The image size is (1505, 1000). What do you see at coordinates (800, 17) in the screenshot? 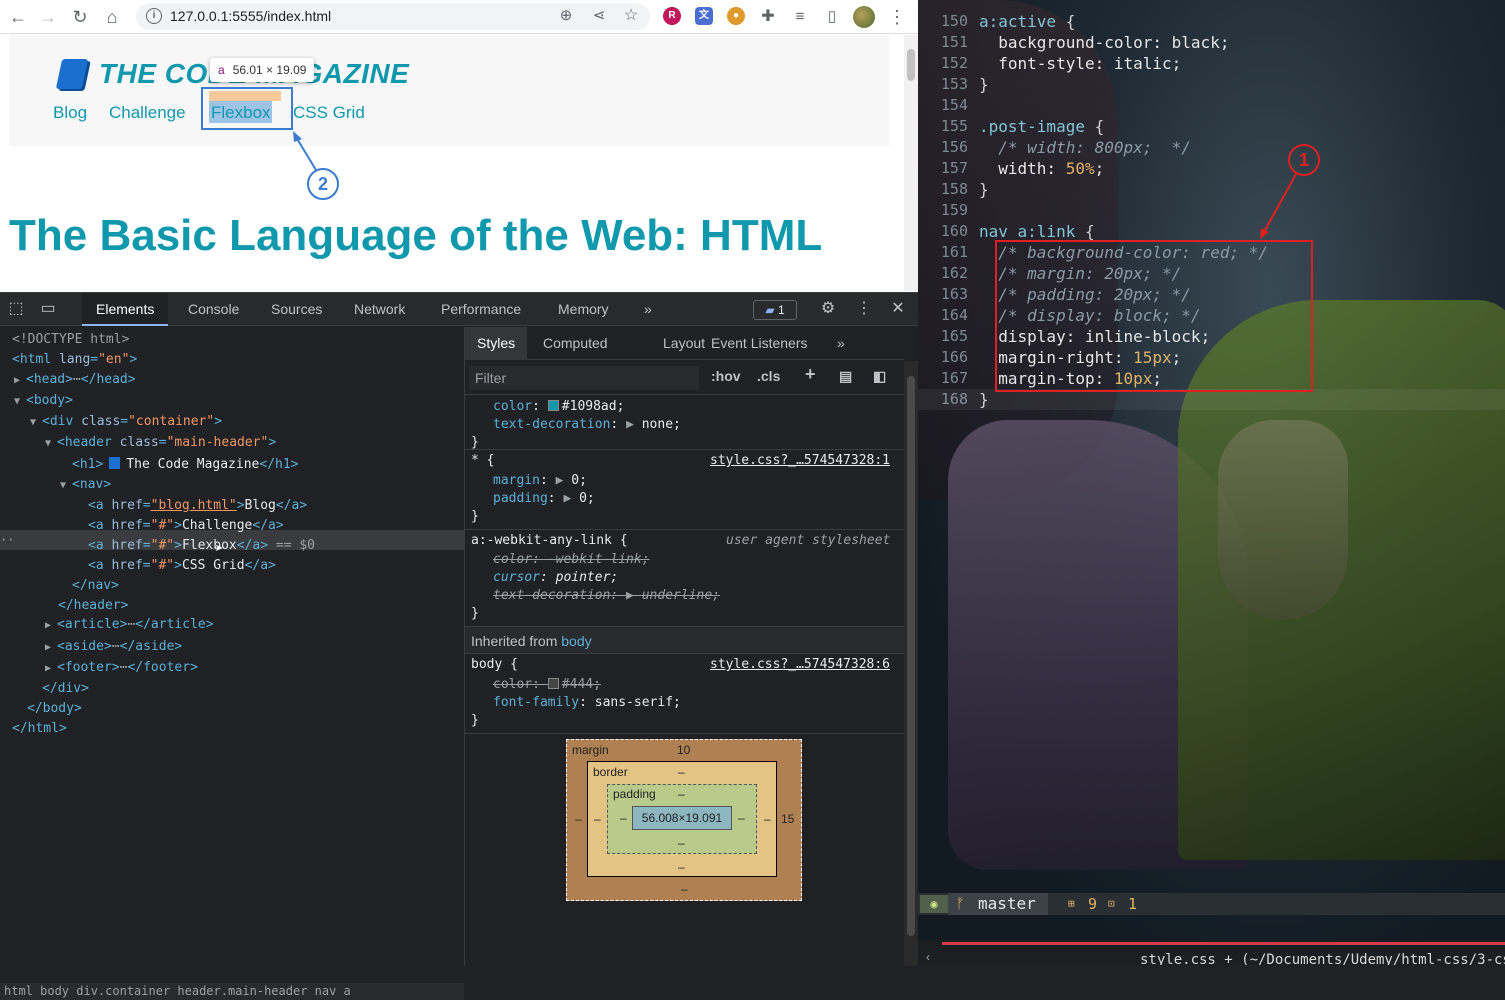
I see `media-icon: ≡` at bounding box center [800, 17].